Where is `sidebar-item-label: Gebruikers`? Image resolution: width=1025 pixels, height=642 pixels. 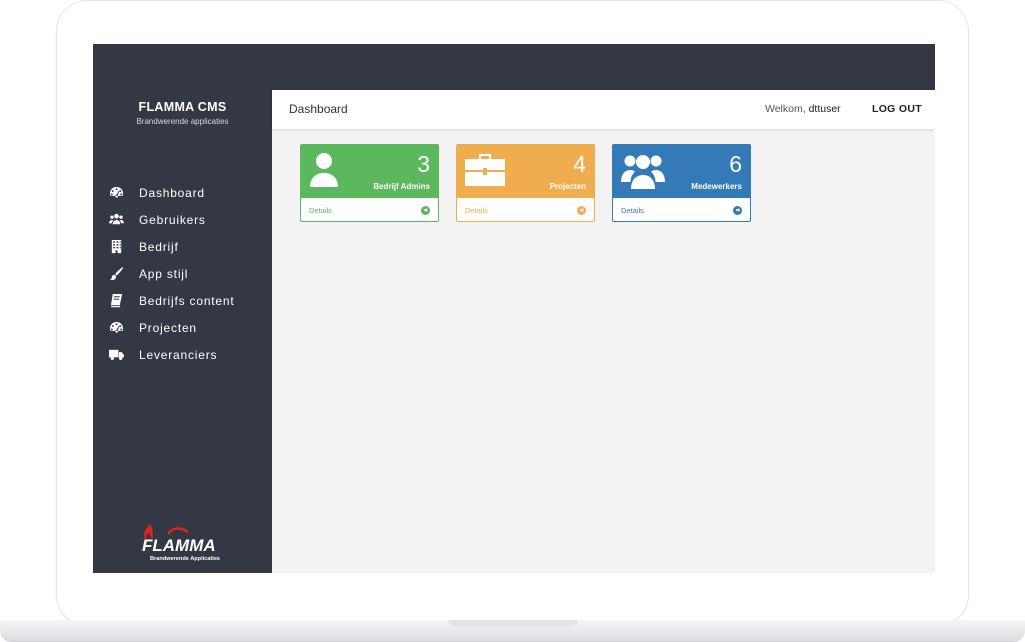
sidebar-item-label: Gebruikers is located at coordinates (172, 219).